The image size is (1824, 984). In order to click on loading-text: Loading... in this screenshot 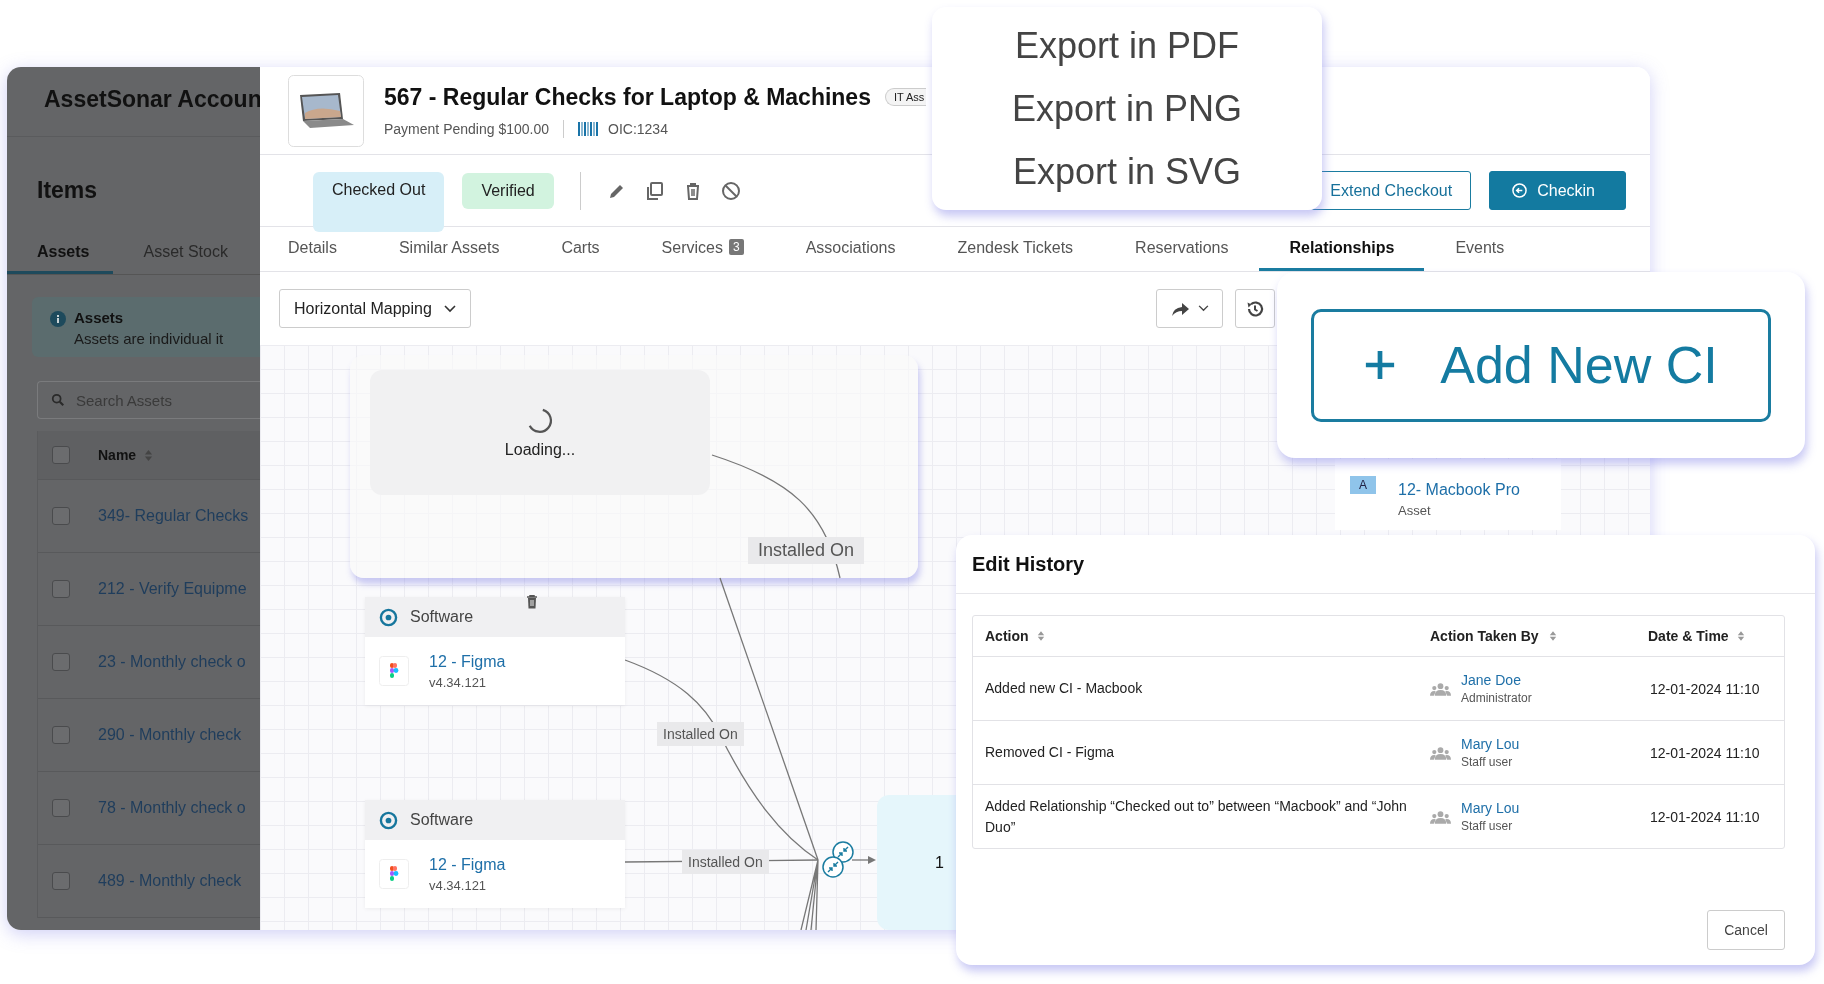, I will do `click(540, 449)`.